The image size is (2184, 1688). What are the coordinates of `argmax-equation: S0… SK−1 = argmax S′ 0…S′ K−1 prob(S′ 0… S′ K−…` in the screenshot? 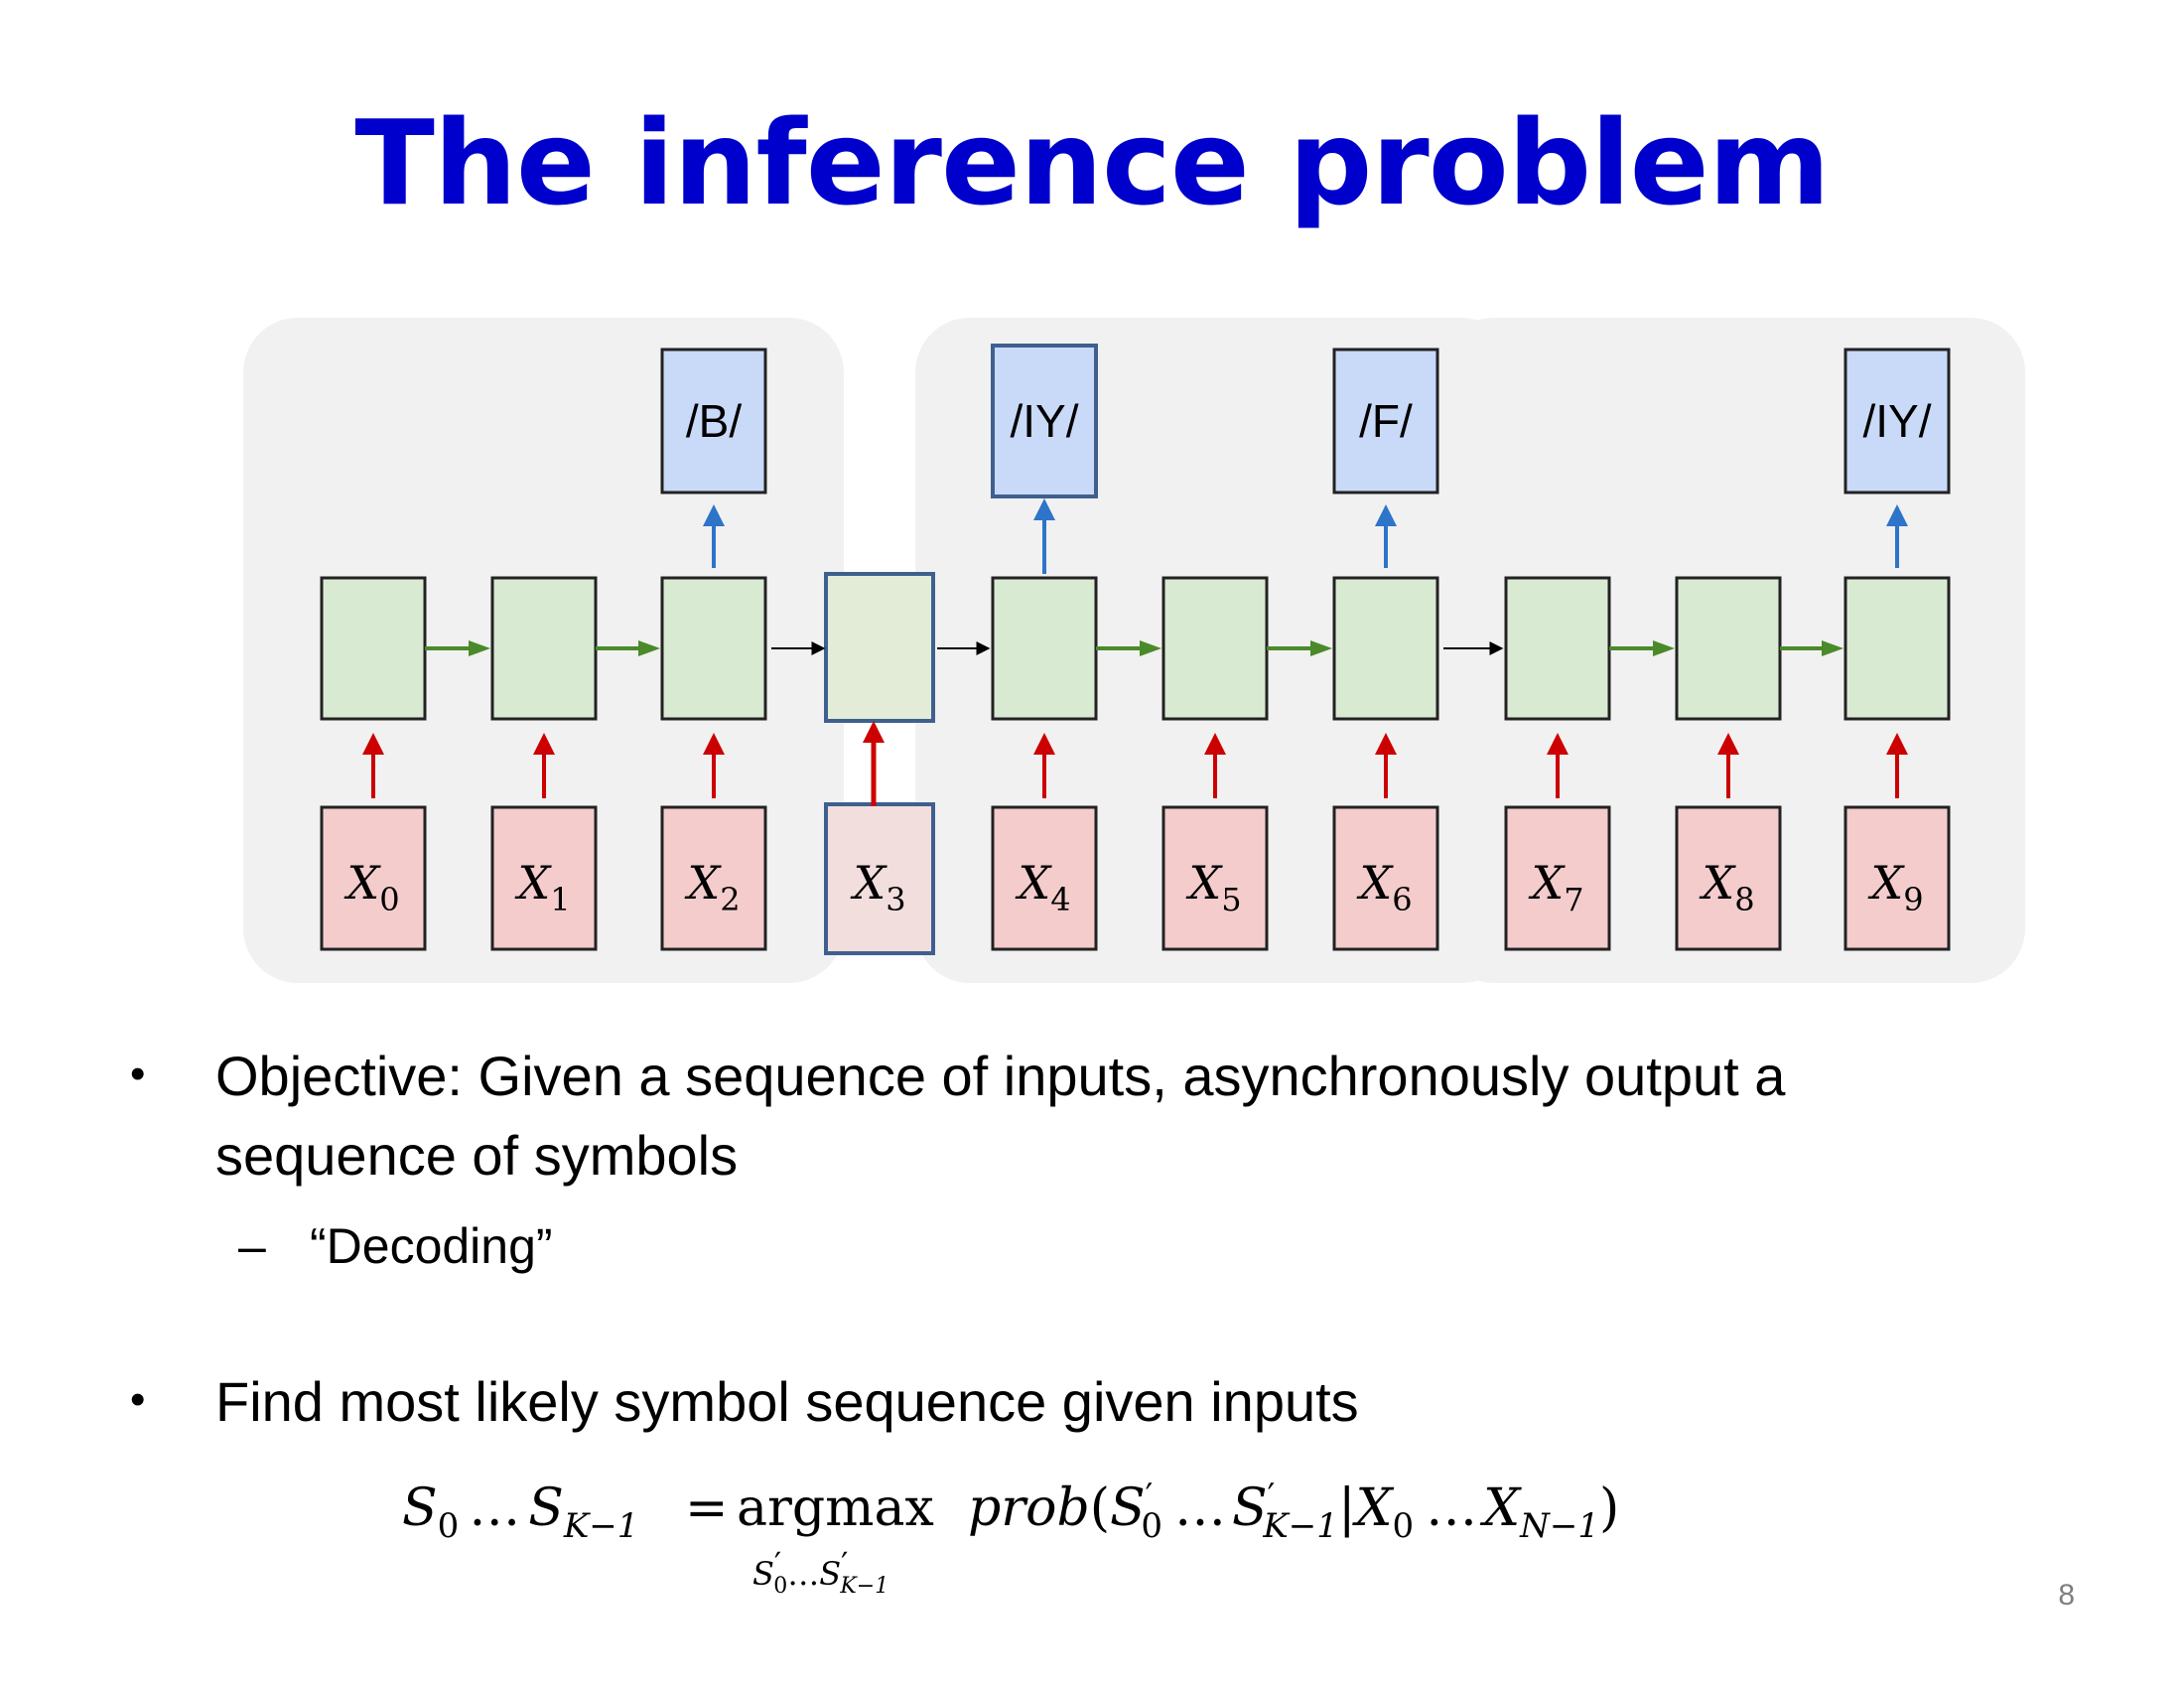 It's located at (1010, 1538).